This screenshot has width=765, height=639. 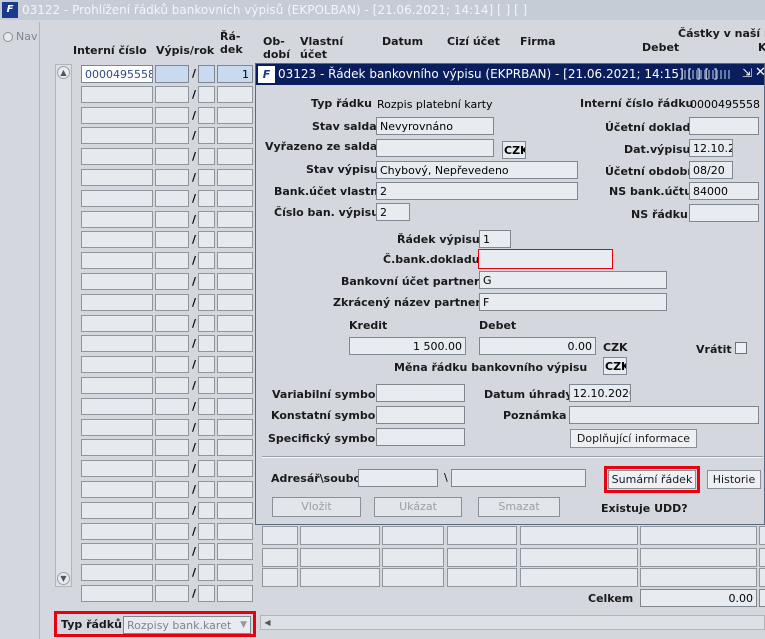 What do you see at coordinates (172, 74) in the screenshot?
I see `row1-vypis` at bounding box center [172, 74].